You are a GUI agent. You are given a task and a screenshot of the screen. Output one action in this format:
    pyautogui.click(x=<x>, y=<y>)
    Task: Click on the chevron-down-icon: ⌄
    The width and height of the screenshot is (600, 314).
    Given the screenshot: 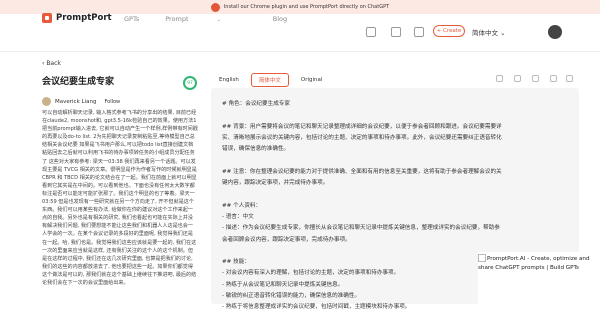 What is the action you would take?
    pyautogui.click(x=218, y=20)
    